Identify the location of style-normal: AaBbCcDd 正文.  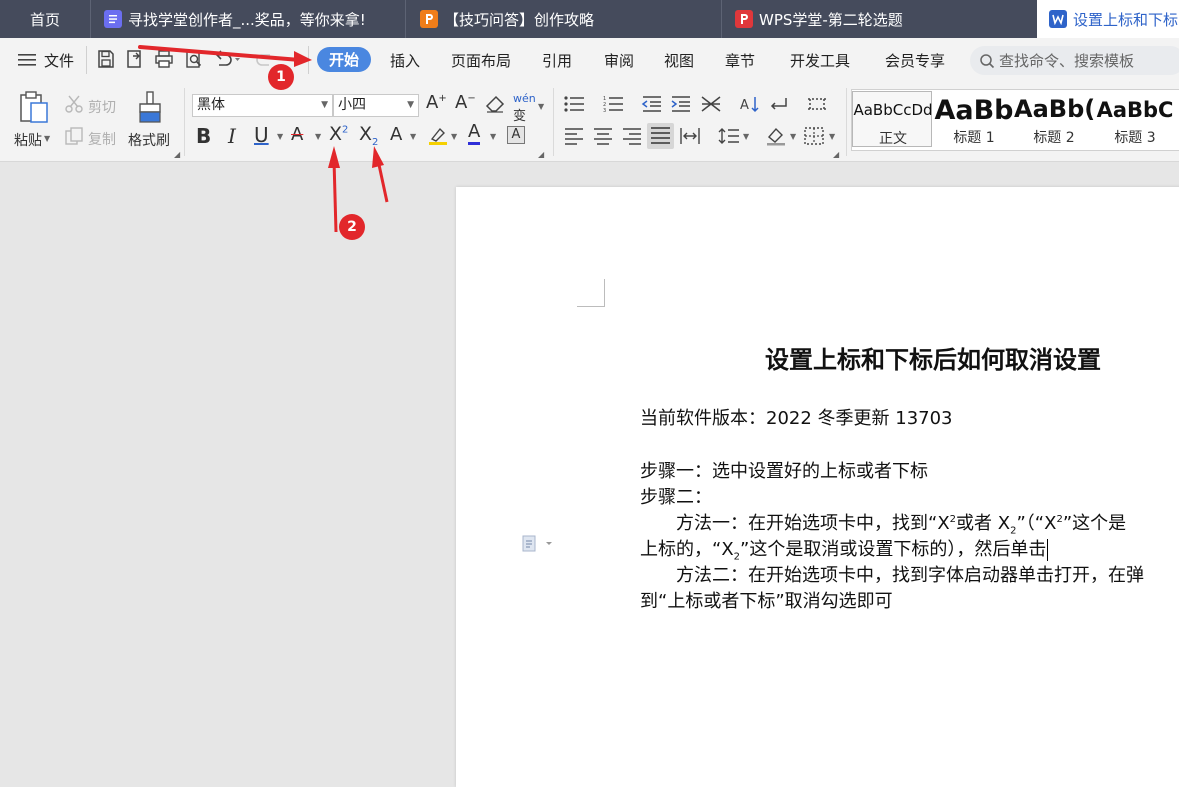
(892, 119).